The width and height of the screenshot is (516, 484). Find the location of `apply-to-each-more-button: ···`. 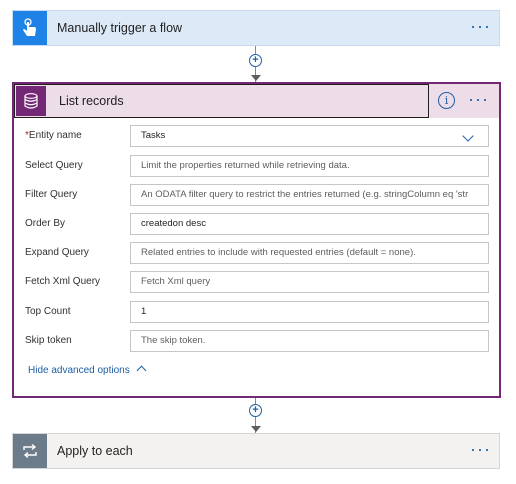

apply-to-each-more-button: ··· is located at coordinates (480, 451).